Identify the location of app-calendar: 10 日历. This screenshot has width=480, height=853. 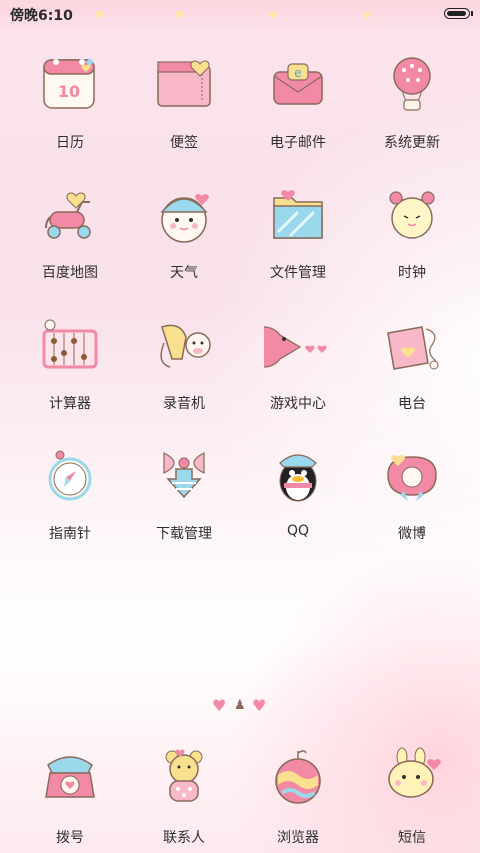
(70, 117).